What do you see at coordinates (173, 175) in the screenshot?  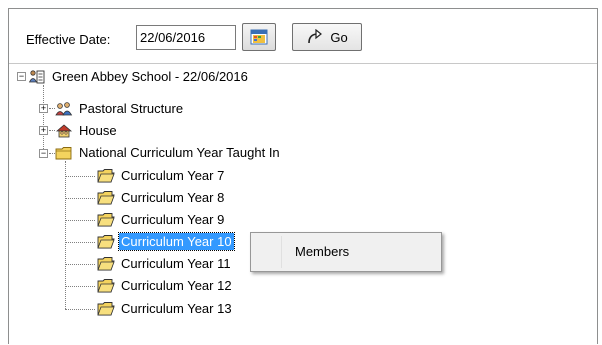 I see `tree-leaf-label: Curriculum Year 7` at bounding box center [173, 175].